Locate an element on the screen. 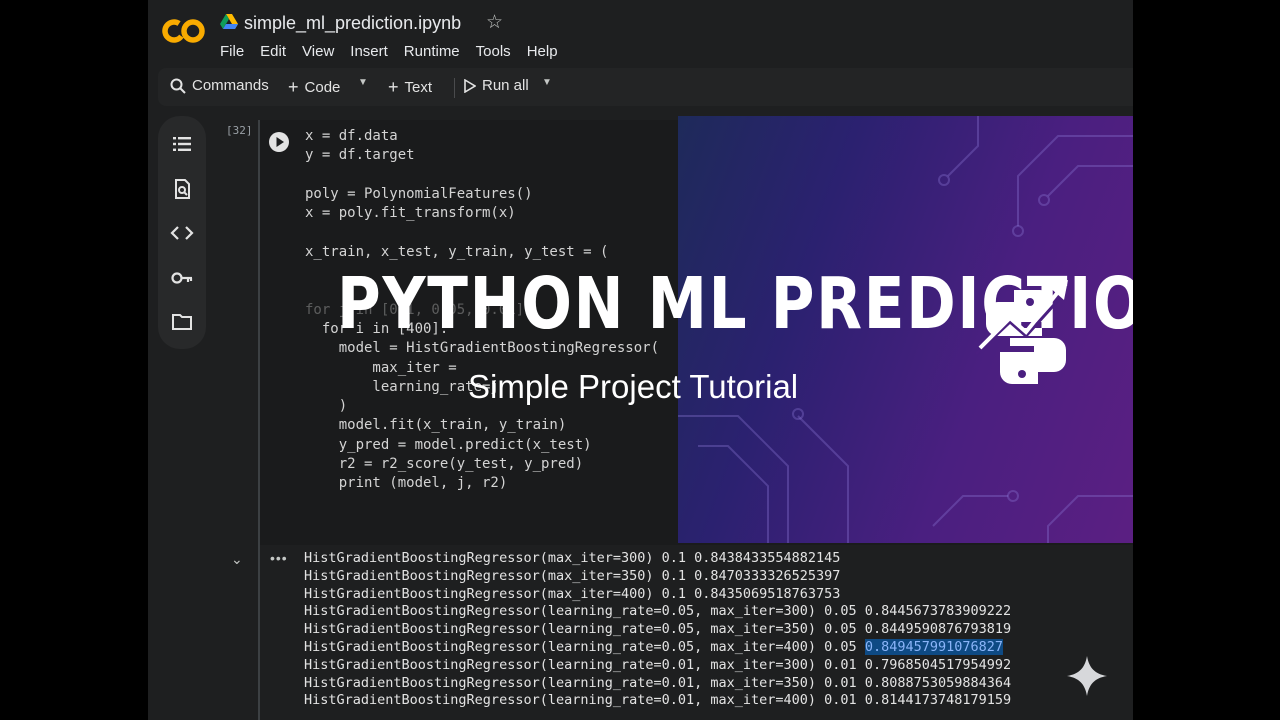 The image size is (1280, 720). run-all-dropdown: ▼ is located at coordinates (547, 82).